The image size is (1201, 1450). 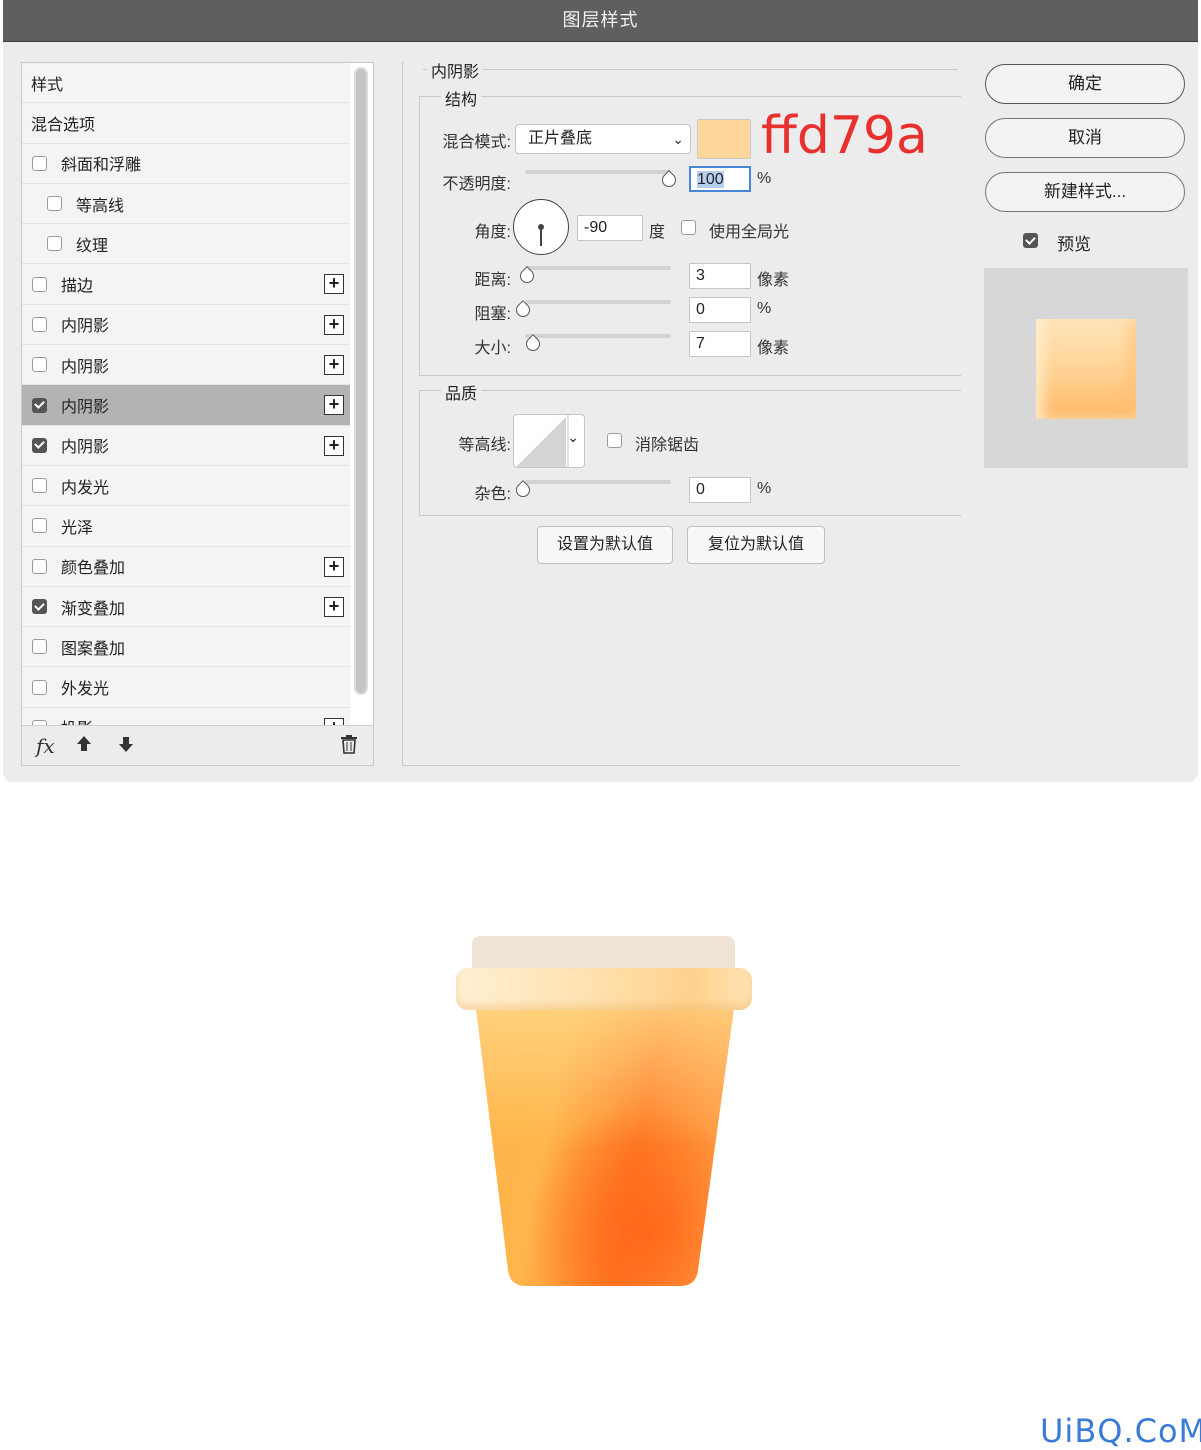 What do you see at coordinates (533, 344) in the screenshot?
I see `size-slider-thumb` at bounding box center [533, 344].